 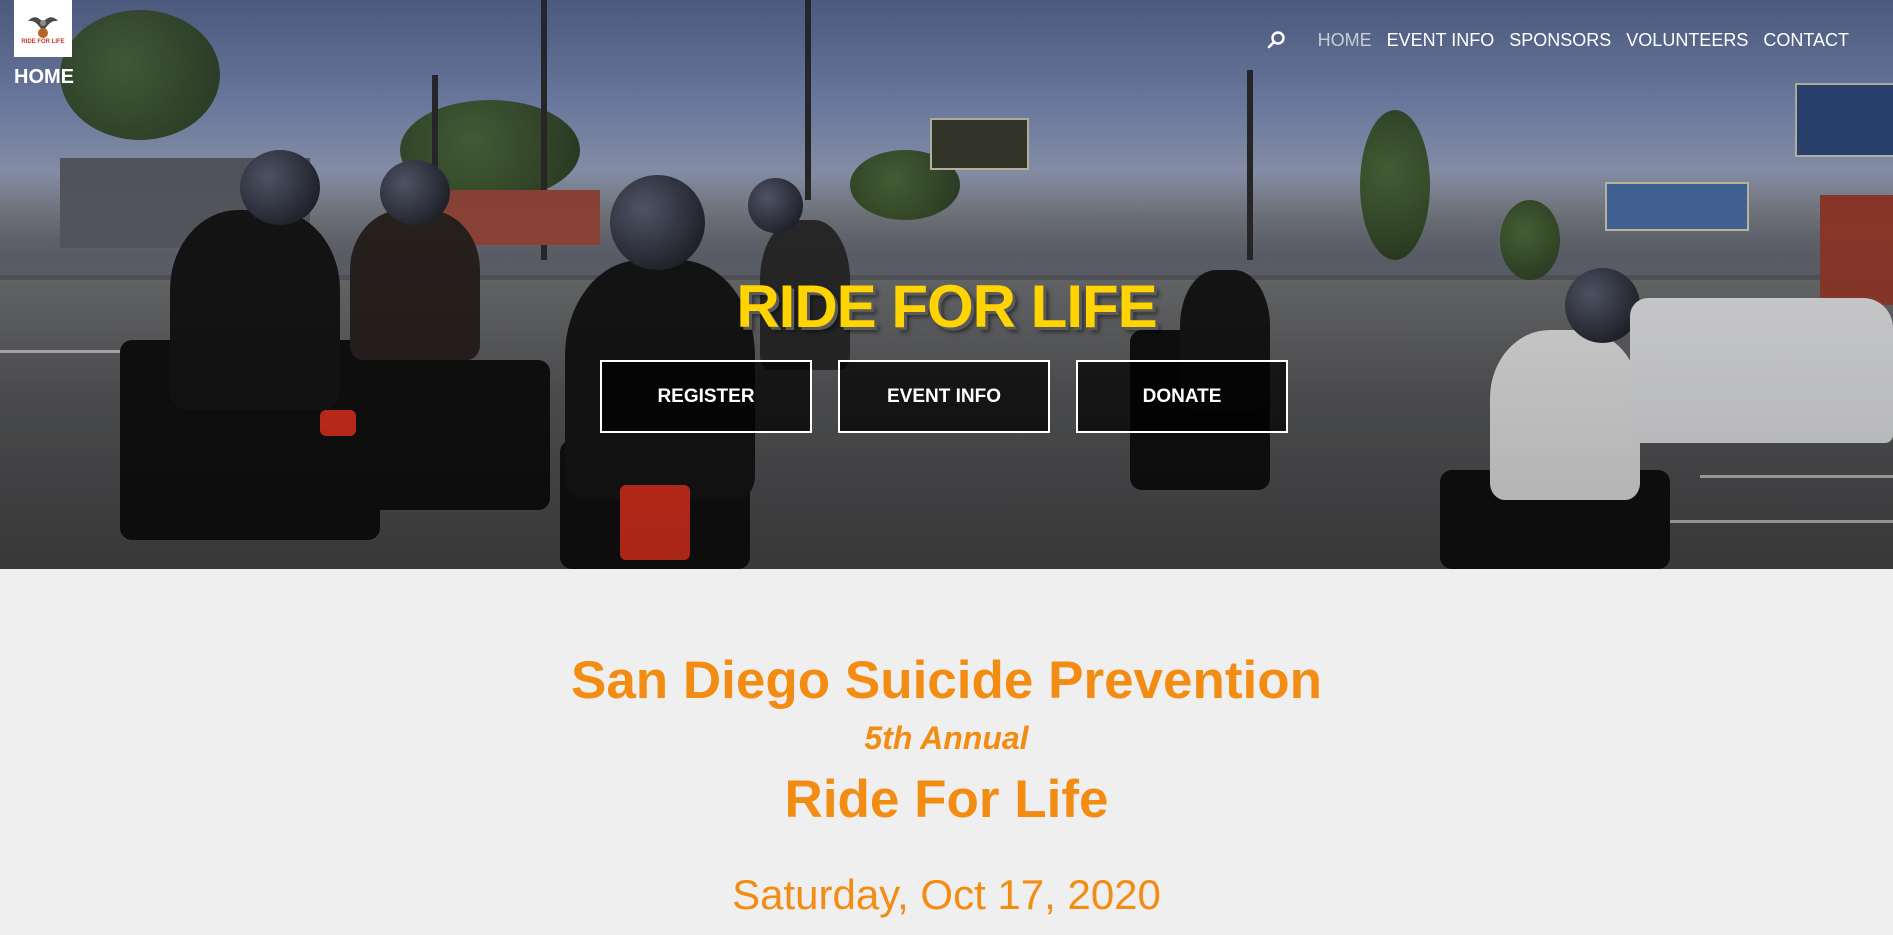 What do you see at coordinates (1441, 40) in the screenshot?
I see `nav-event-info: EVENT INFO` at bounding box center [1441, 40].